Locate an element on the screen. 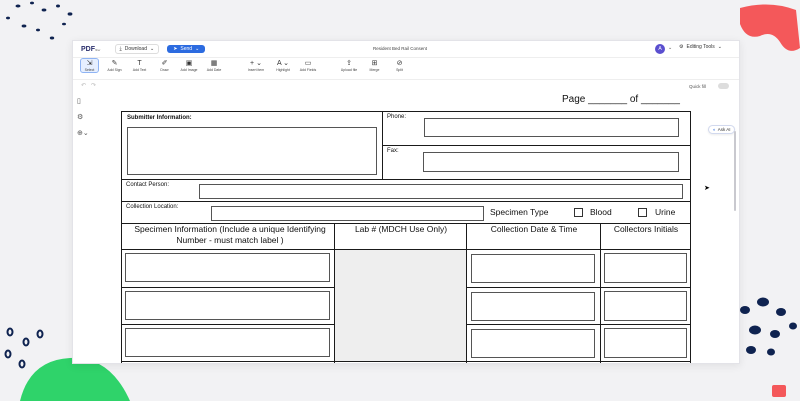 This screenshot has width=800, height=401. avatar: A is located at coordinates (660, 49).